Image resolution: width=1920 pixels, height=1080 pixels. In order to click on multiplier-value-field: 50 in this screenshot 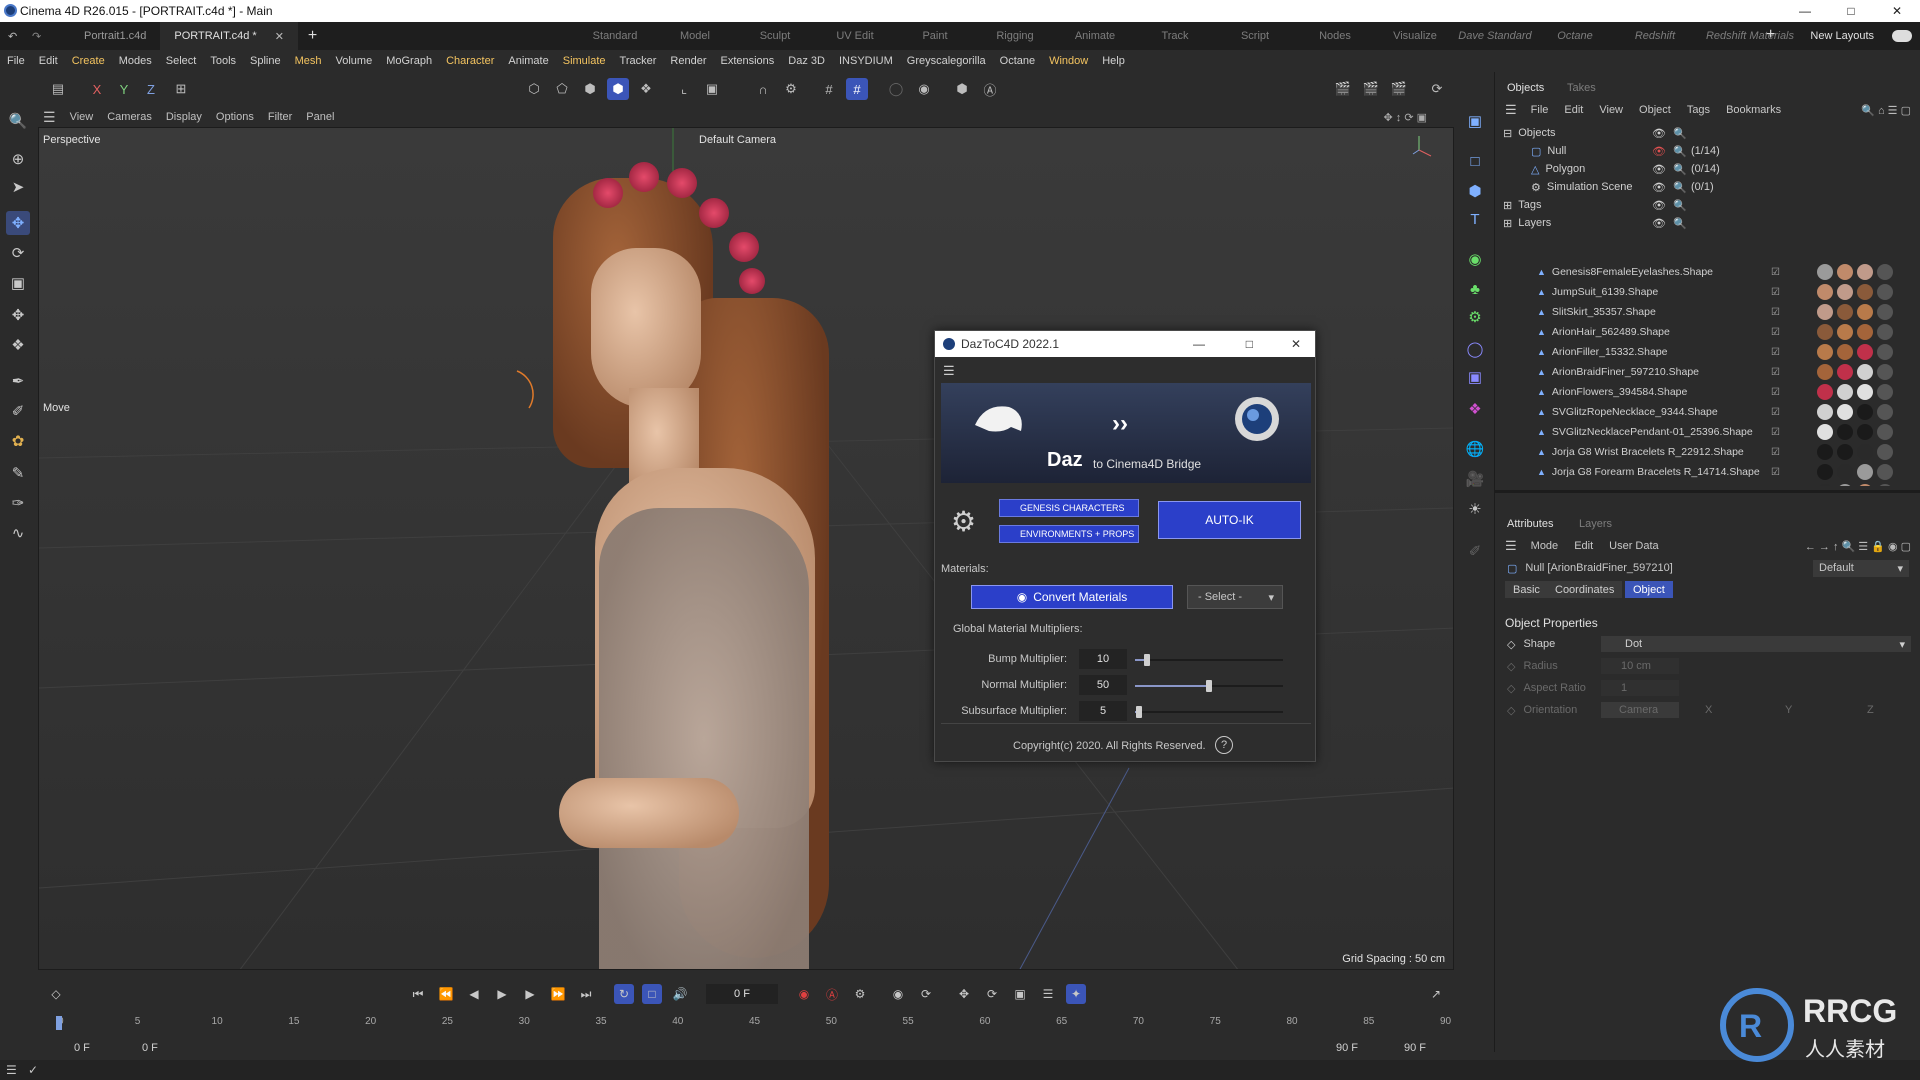, I will do `click(1103, 685)`.